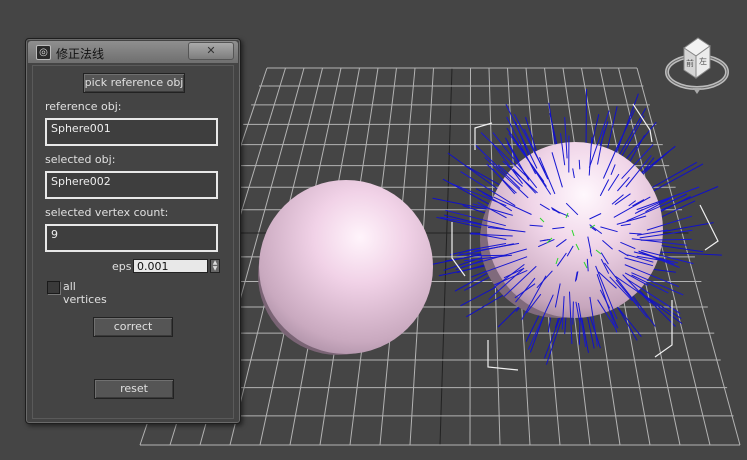 The width and height of the screenshot is (747, 460). Describe the element at coordinates (107, 212) in the screenshot. I see `vertex-count-label: selected vertex count:` at that location.